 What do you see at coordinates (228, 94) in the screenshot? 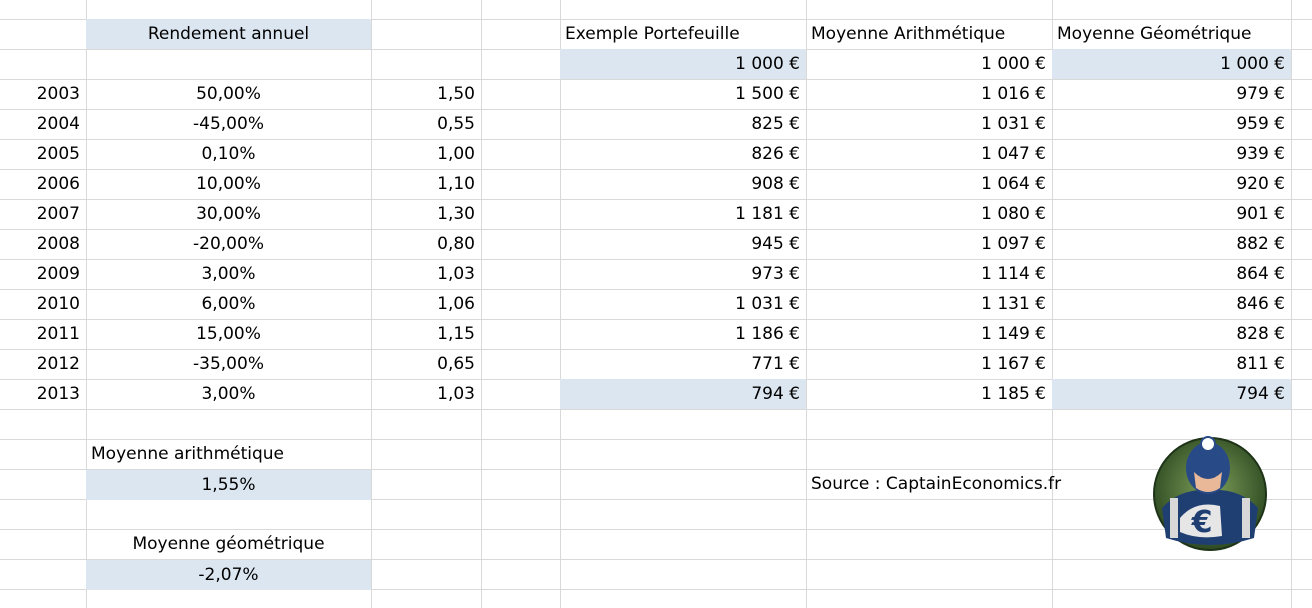
I see `cell-rendement: 50,00%` at bounding box center [228, 94].